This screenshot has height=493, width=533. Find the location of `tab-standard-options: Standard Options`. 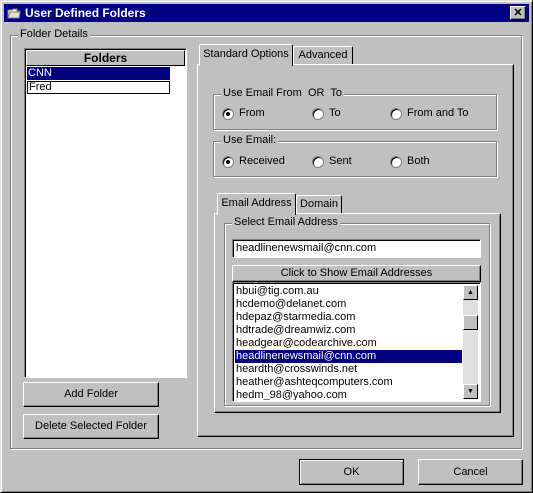

tab-standard-options: Standard Options is located at coordinates (246, 55).